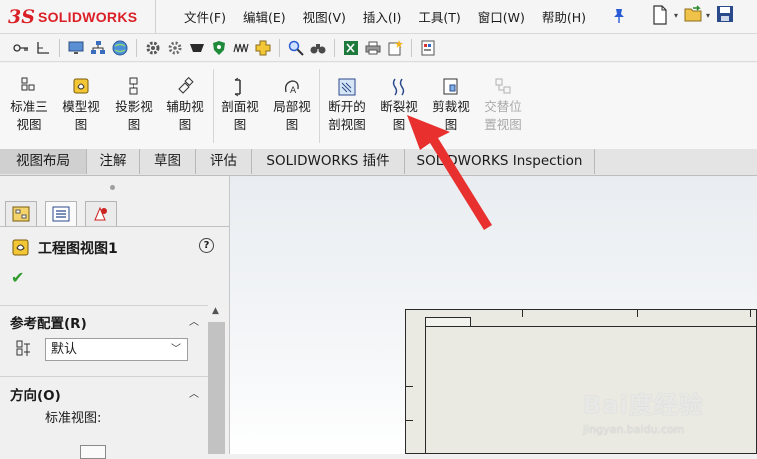 Image resolution: width=757 pixels, height=459 pixels. Describe the element at coordinates (439, 16) in the screenshot. I see `menu-tools: 工具(T)` at that location.